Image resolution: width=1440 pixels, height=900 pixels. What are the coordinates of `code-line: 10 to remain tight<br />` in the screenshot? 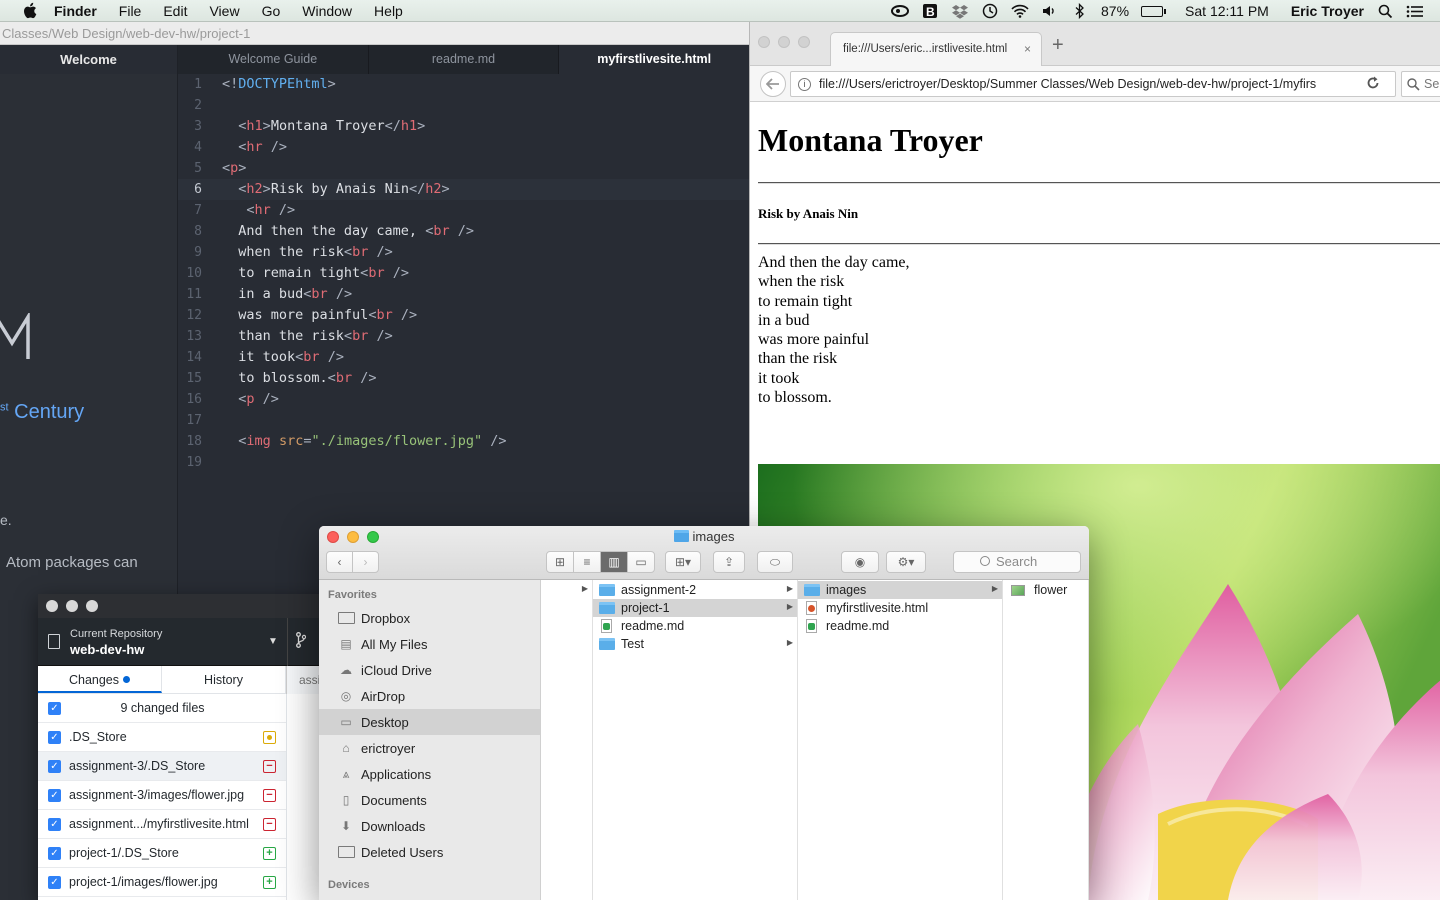 It's located at (464, 273).